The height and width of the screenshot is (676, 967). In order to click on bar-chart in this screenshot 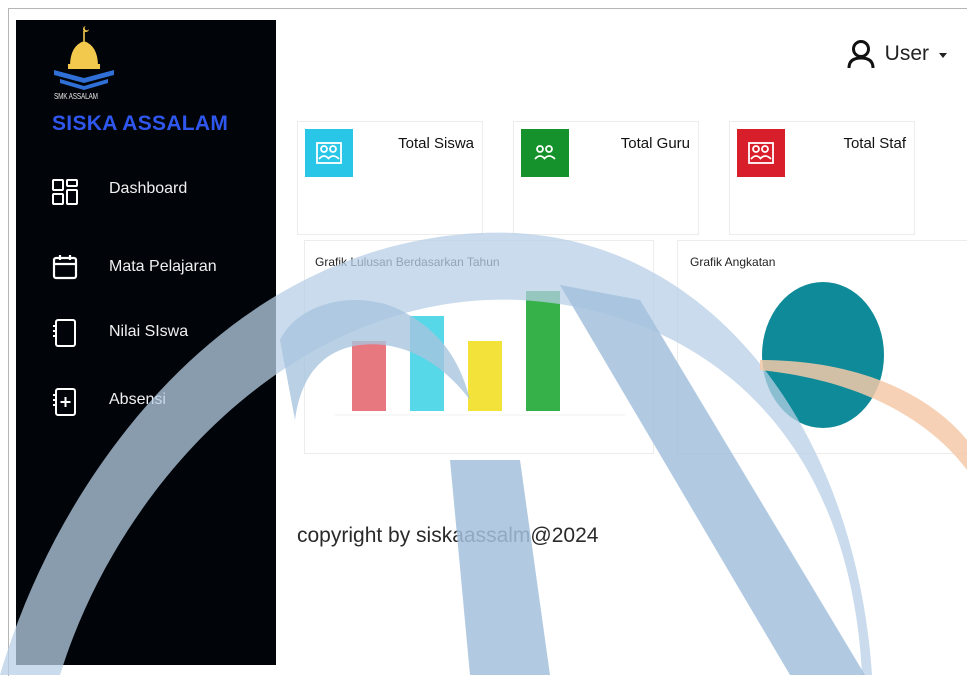, I will do `click(480, 353)`.